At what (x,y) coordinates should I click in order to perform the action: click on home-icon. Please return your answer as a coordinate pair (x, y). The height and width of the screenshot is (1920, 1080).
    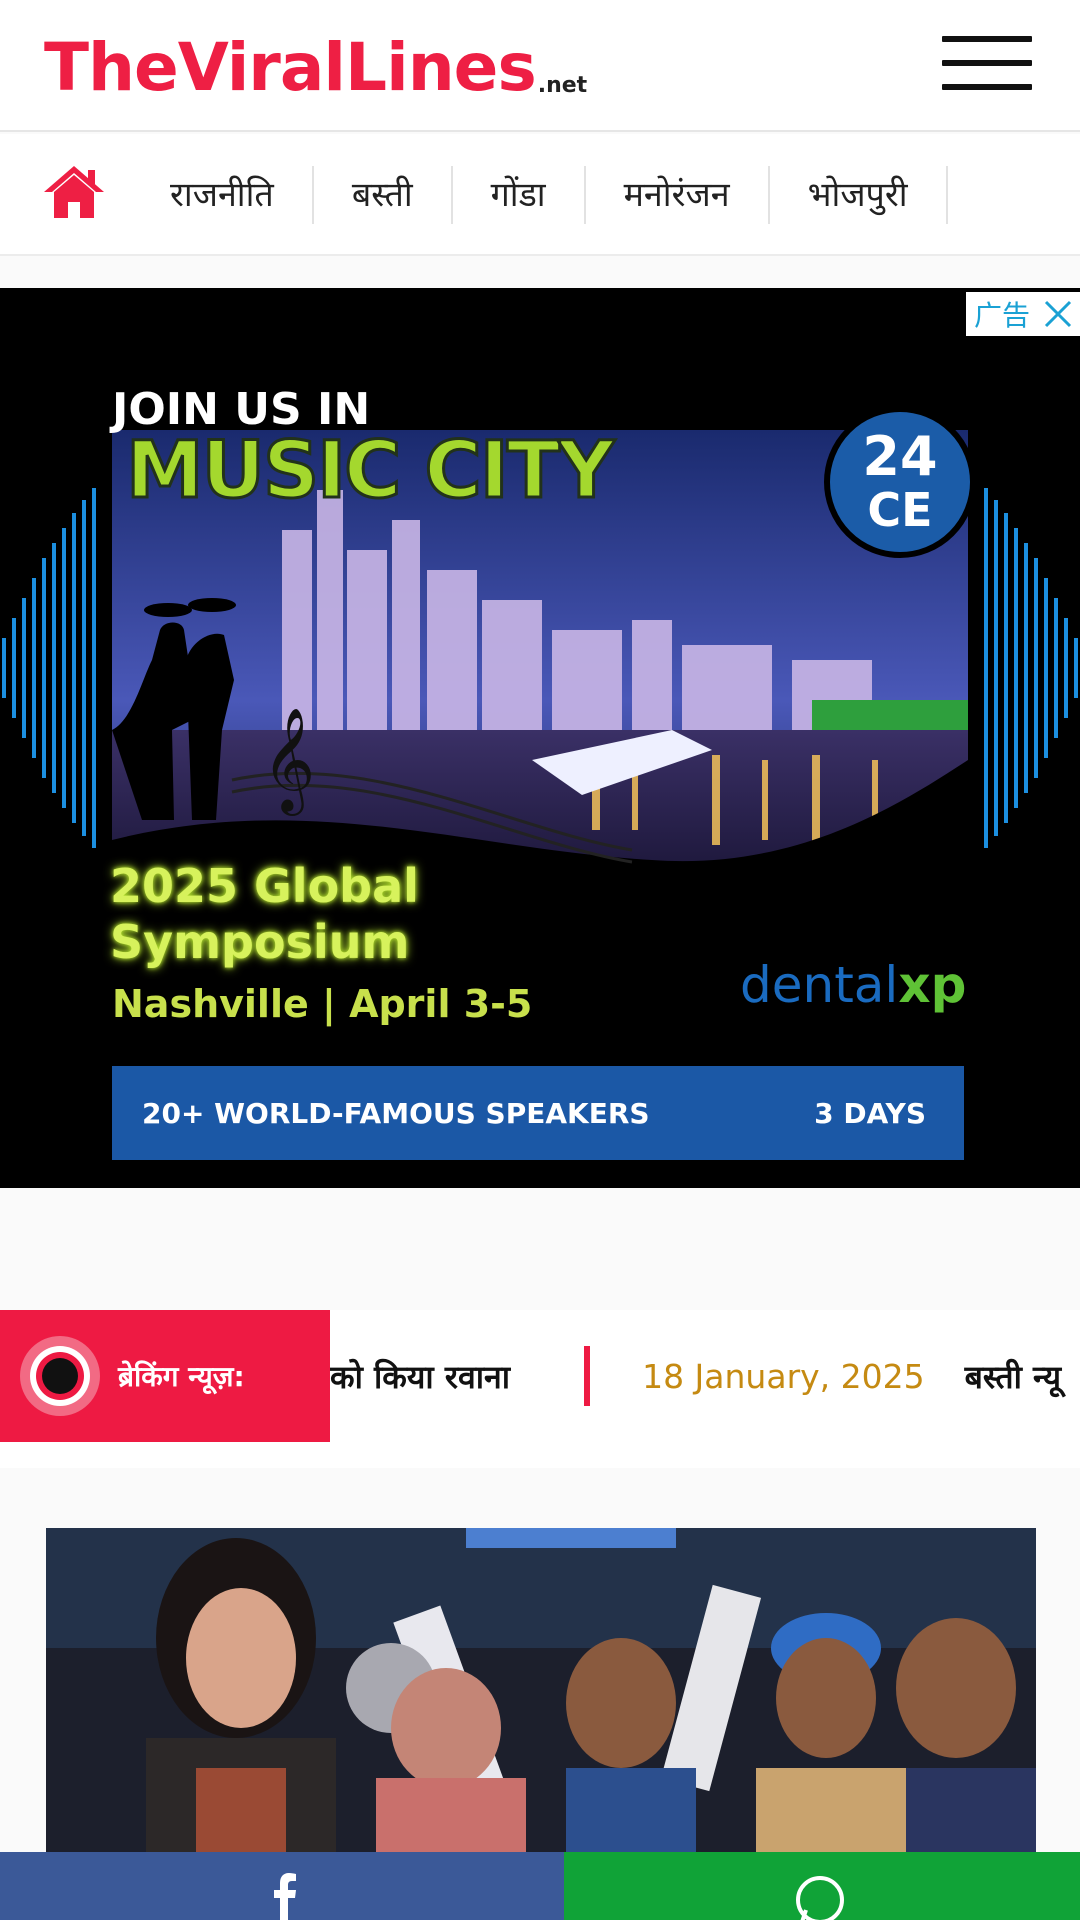
    Looking at the image, I should click on (74, 192).